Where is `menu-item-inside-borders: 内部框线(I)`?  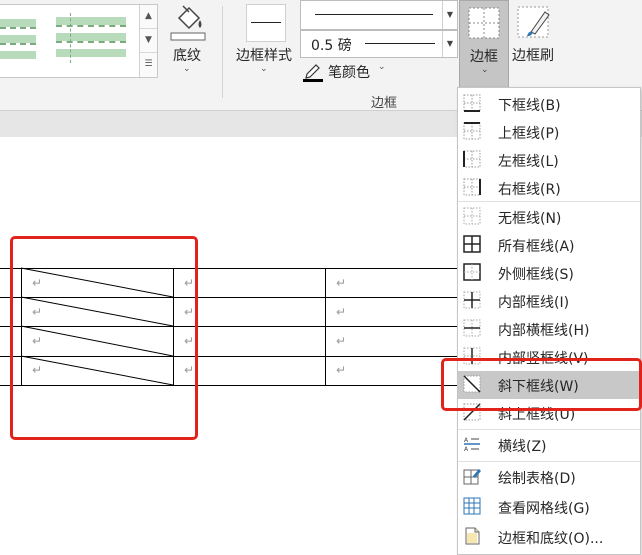
menu-item-inside-borders: 内部框线(I) is located at coordinates (549, 301).